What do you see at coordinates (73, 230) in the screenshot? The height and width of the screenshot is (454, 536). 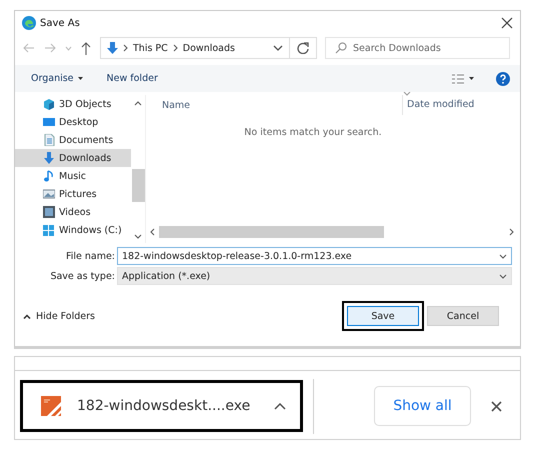 I see `sidebar-item: Windows (C:)` at bounding box center [73, 230].